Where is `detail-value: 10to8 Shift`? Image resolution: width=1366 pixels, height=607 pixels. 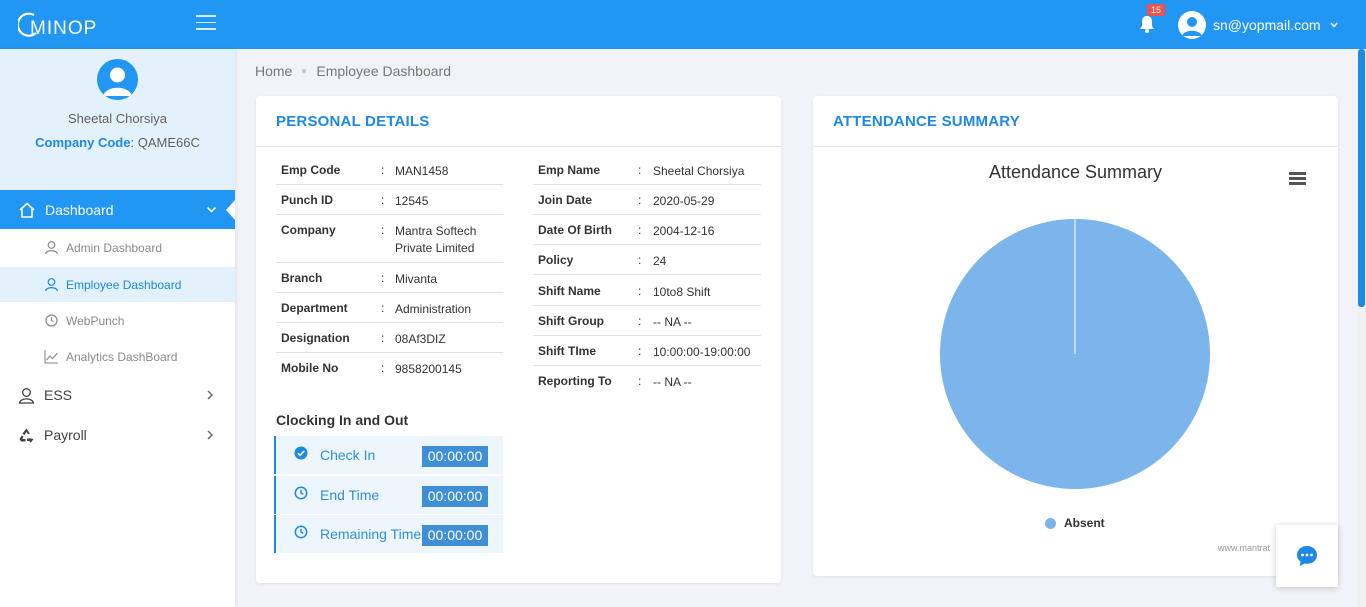
detail-value: 10to8 Shift is located at coordinates (682, 292).